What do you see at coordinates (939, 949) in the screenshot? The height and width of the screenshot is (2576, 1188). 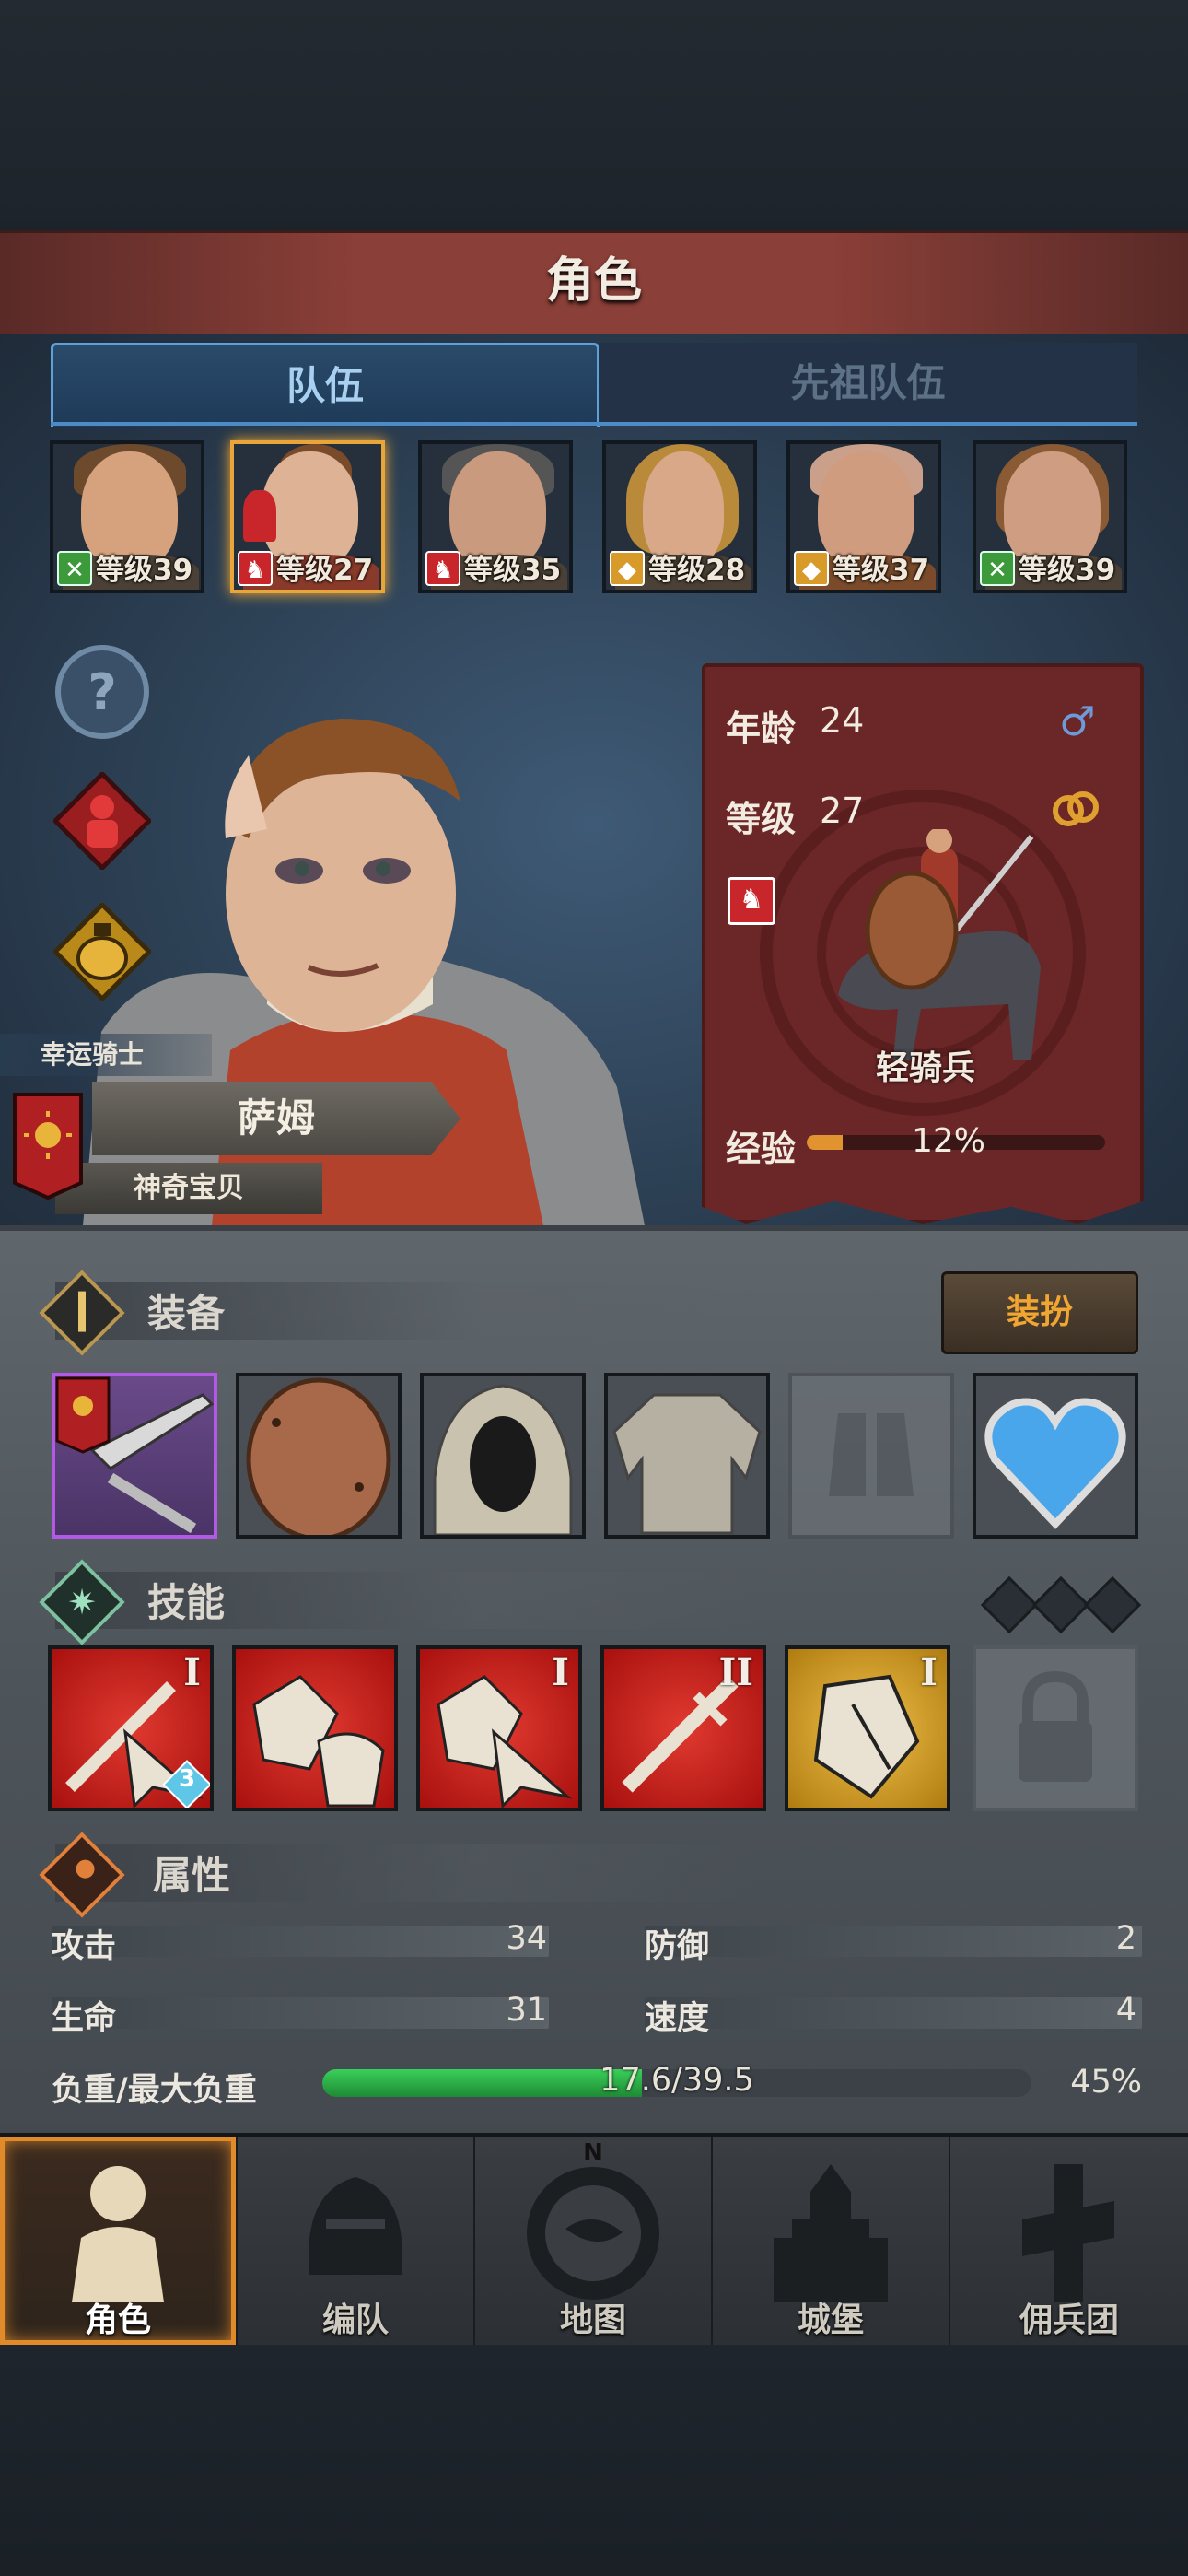 I see `light-cavalry-illustration` at bounding box center [939, 949].